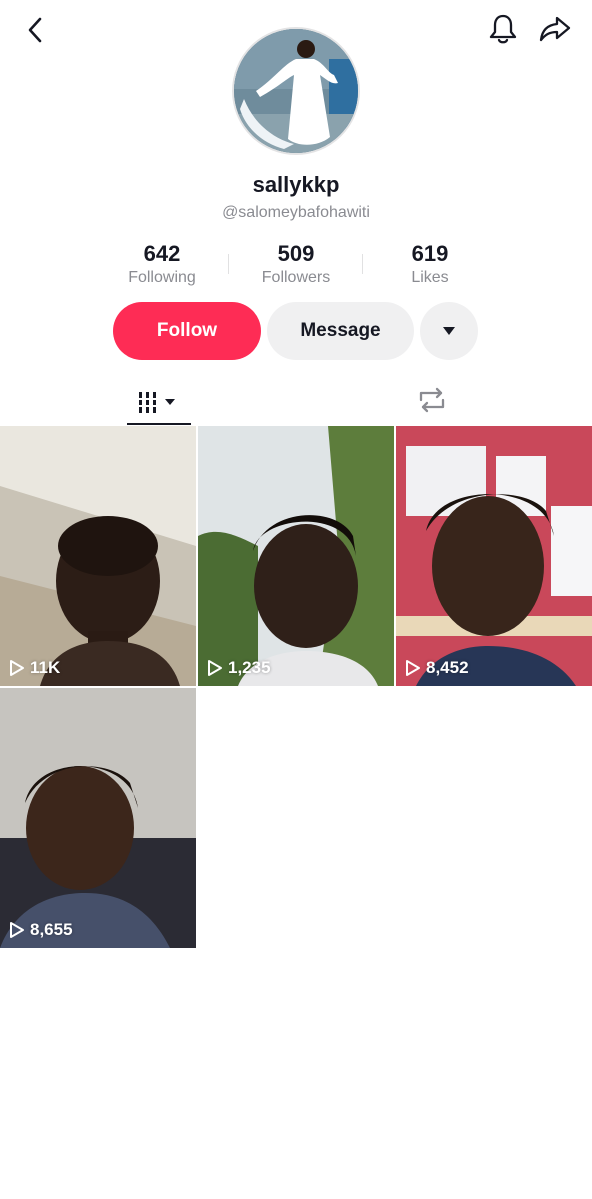 The width and height of the screenshot is (592, 1199). I want to click on stat-following: 642 Following, so click(162, 266).